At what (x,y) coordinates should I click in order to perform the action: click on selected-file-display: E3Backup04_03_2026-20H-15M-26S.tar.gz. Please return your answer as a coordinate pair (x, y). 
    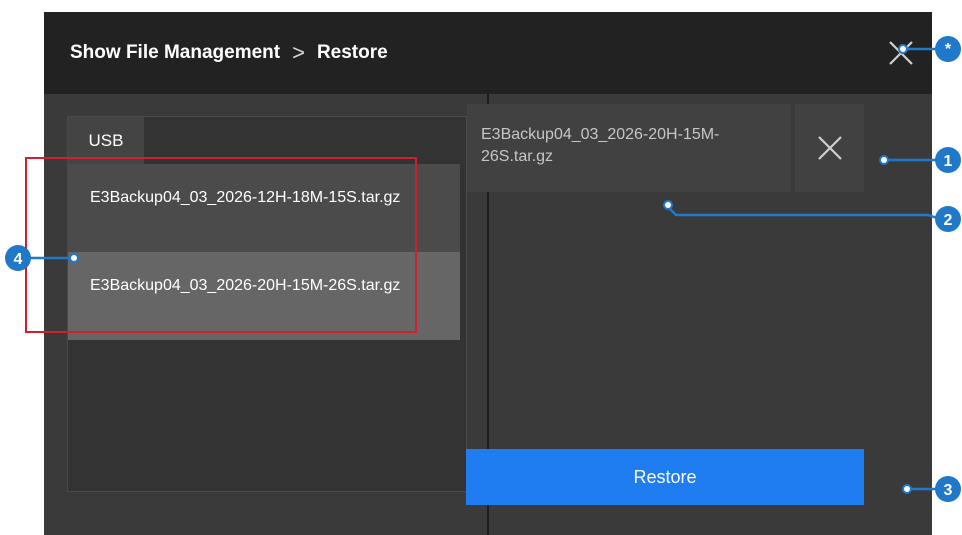
    Looking at the image, I should click on (629, 148).